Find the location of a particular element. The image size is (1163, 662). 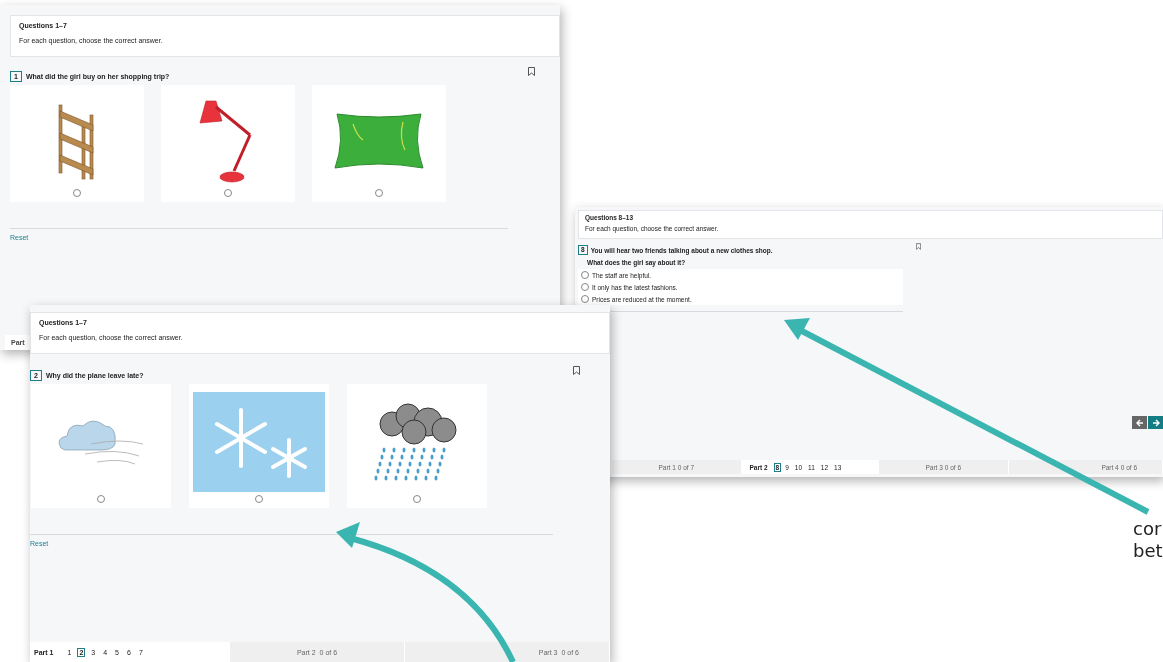

caption-text: bet is located at coordinates (1148, 551).